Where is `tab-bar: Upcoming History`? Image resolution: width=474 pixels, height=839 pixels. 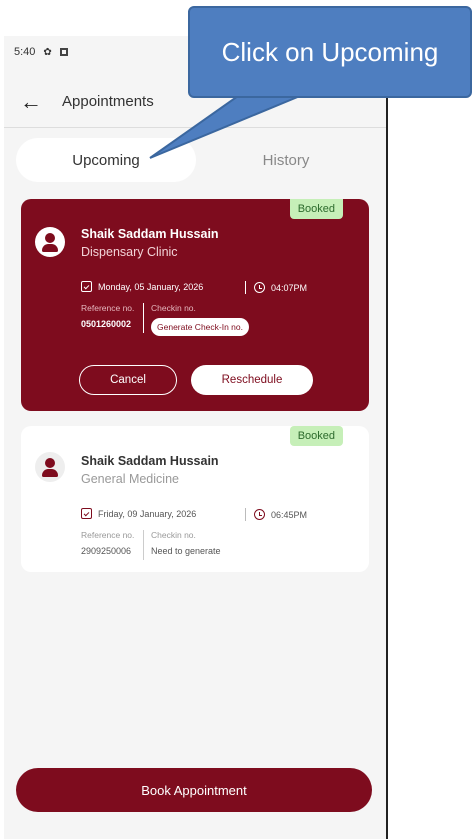
tab-bar: Upcoming History is located at coordinates (196, 160).